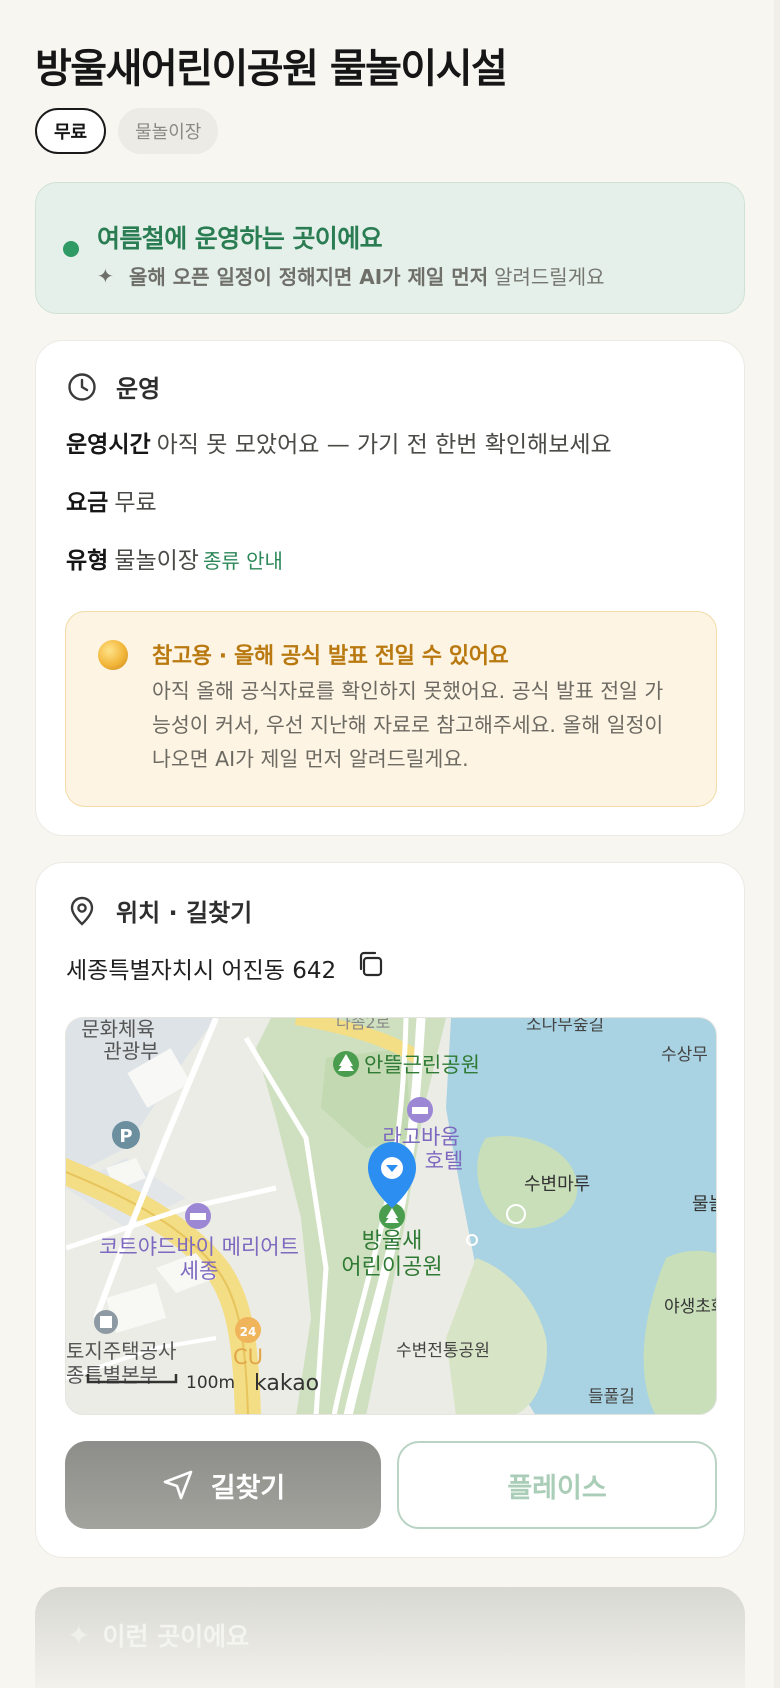 The image size is (780, 1688). I want to click on fee-label: 요금, so click(87, 503).